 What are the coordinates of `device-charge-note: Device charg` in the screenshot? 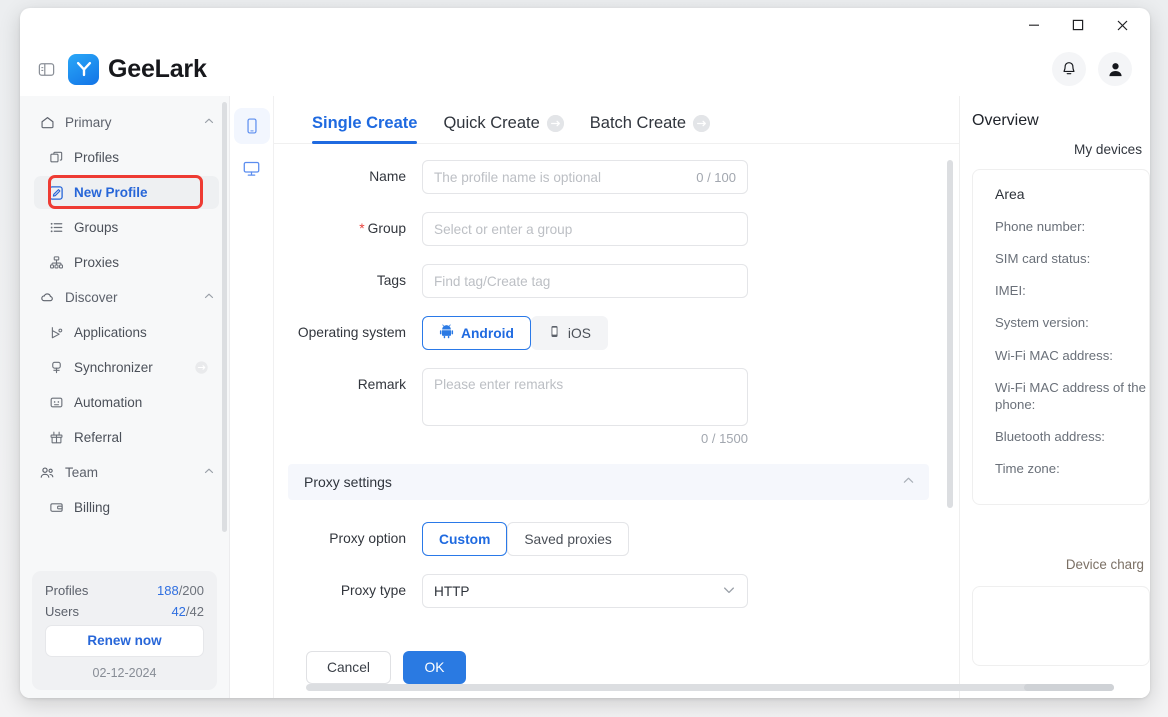 It's located at (1104, 565).